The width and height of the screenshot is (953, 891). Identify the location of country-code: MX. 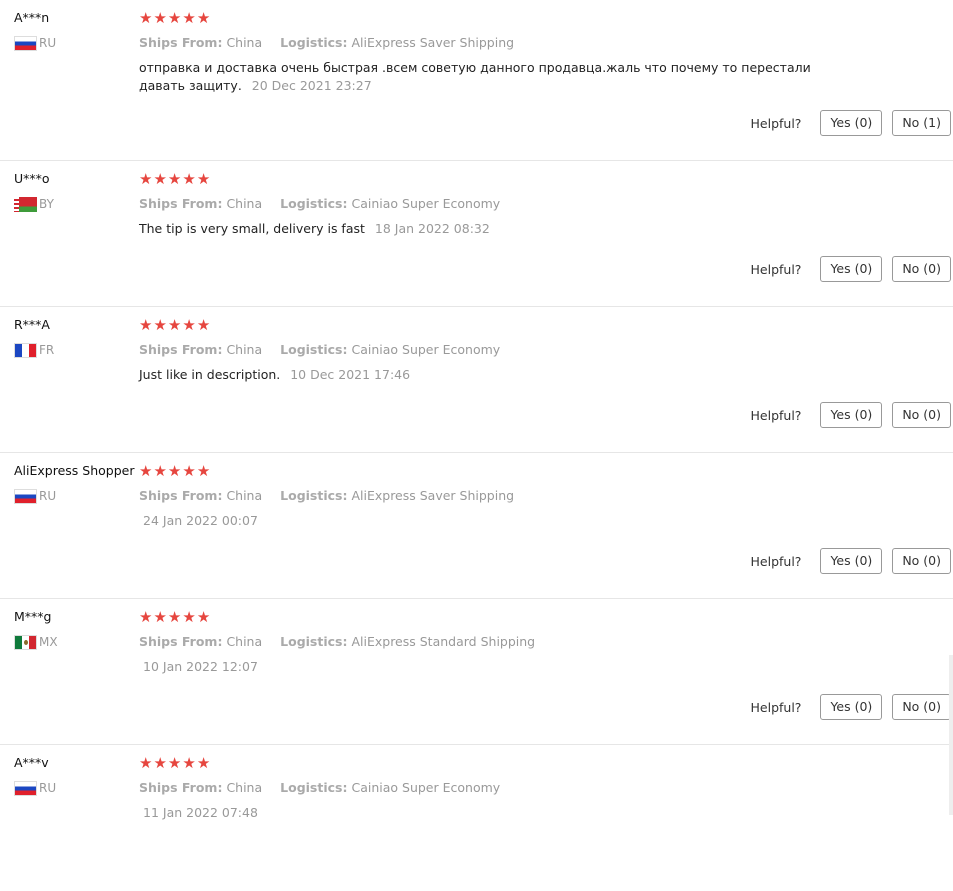
(48, 642).